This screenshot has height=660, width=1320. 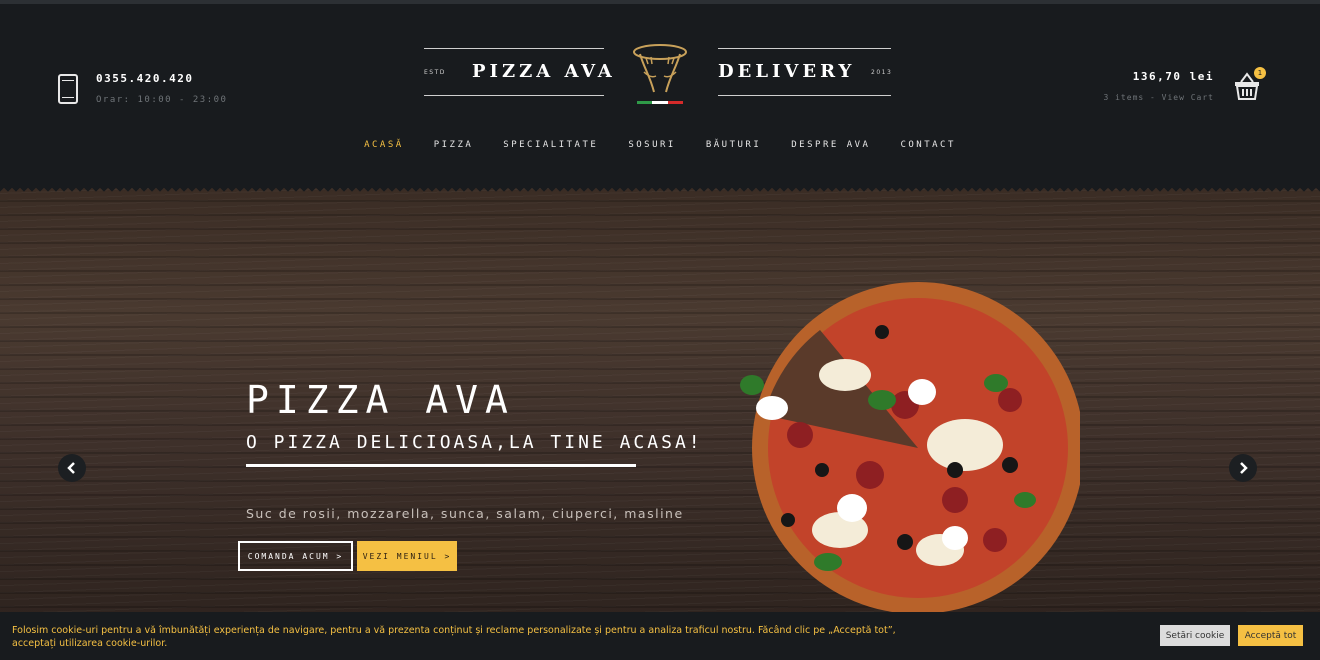 What do you see at coordinates (830, 145) in the screenshot?
I see `nav-item-despre-ava: DESPRE AVA` at bounding box center [830, 145].